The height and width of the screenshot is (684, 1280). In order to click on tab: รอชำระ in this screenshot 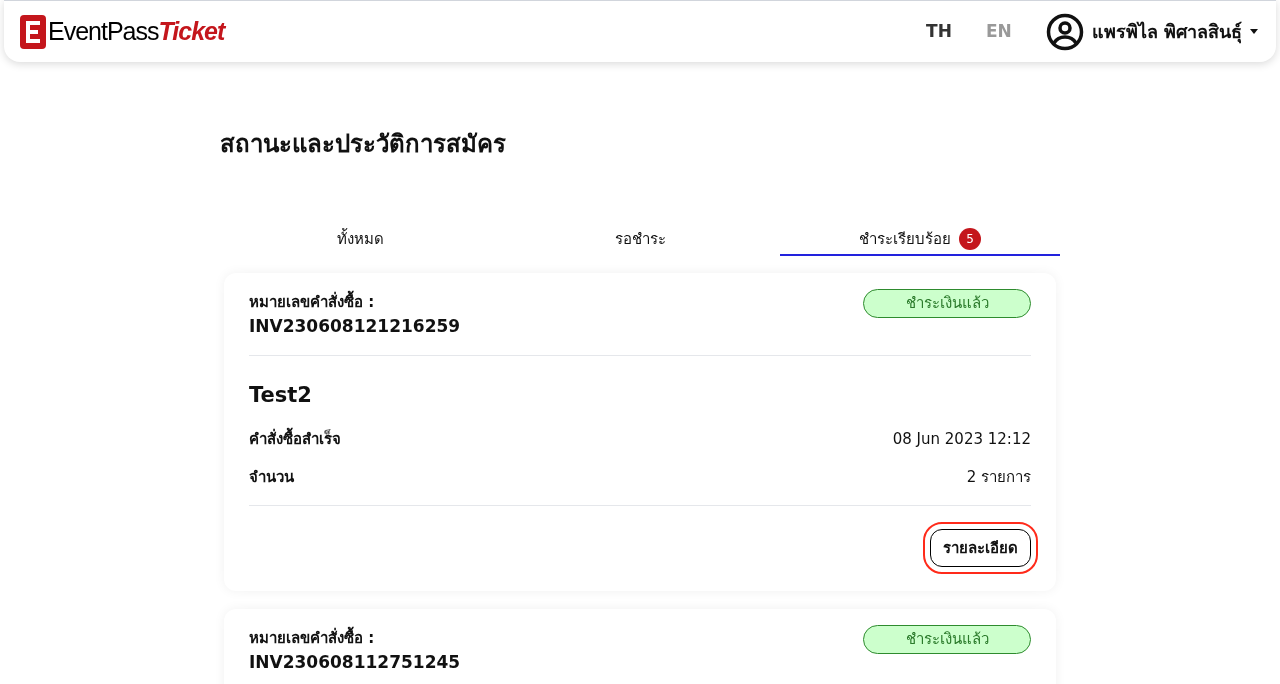, I will do `click(640, 240)`.